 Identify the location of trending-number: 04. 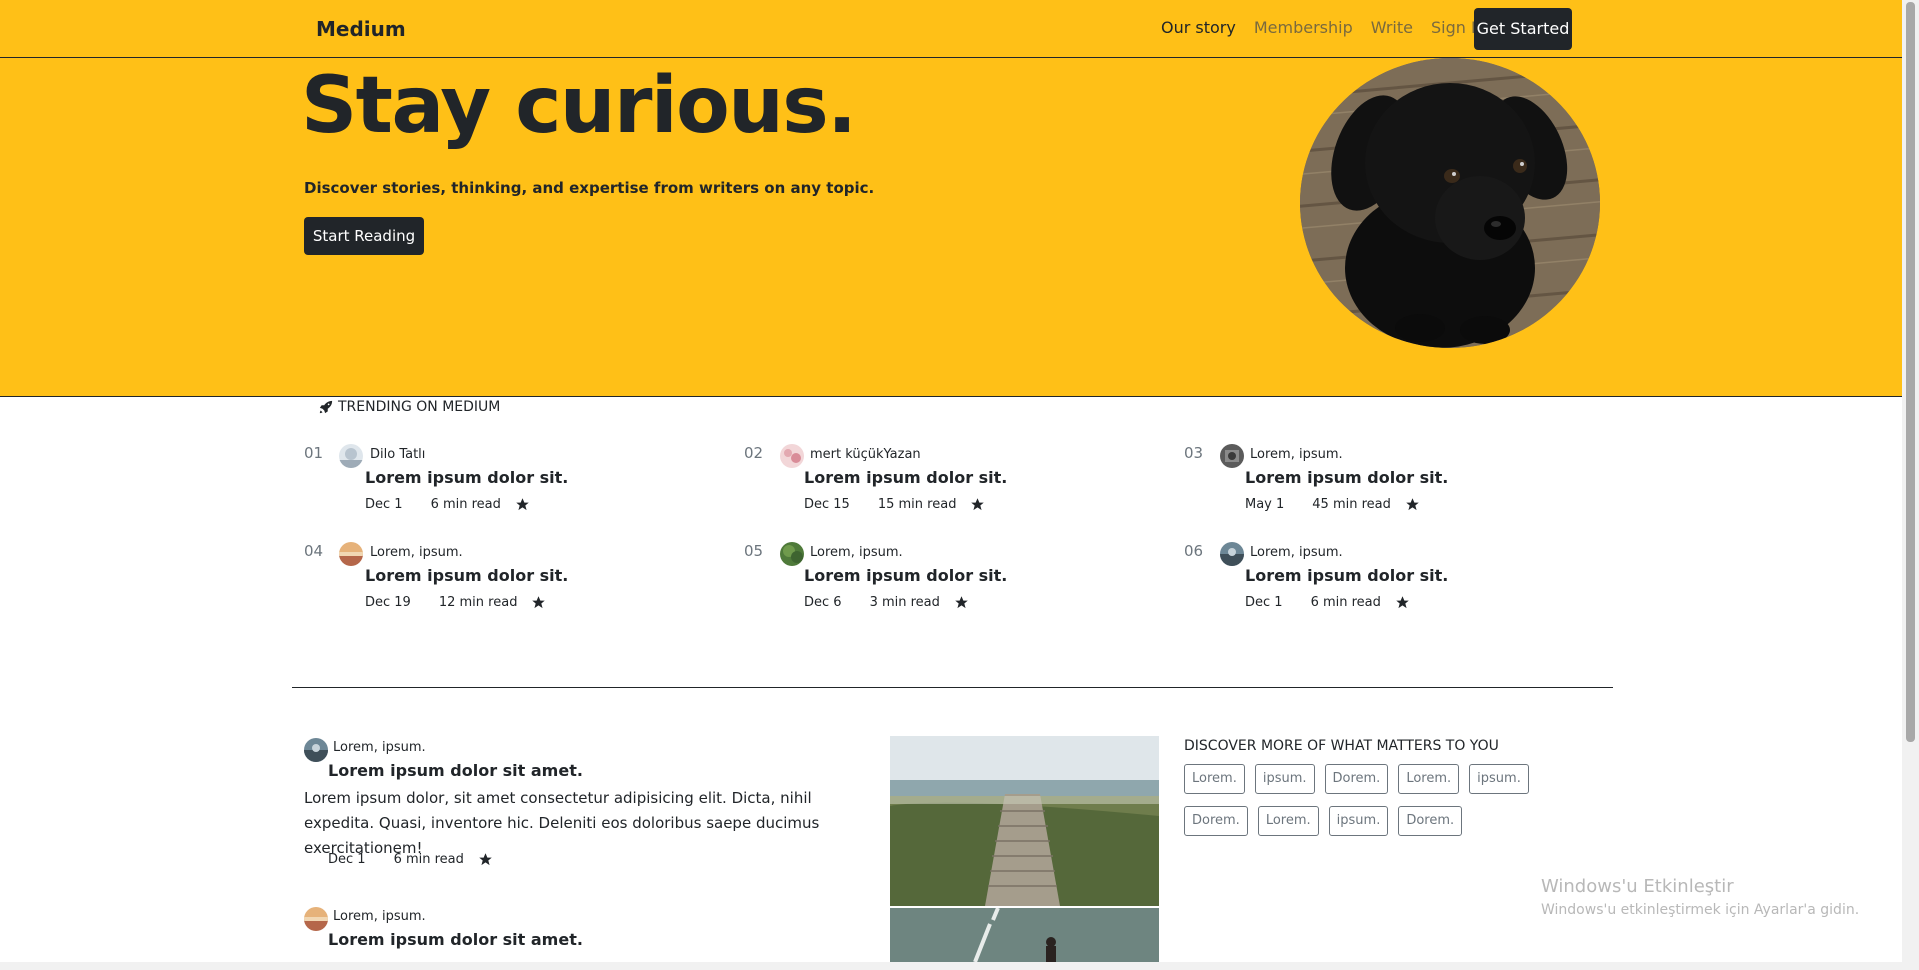
(314, 551).